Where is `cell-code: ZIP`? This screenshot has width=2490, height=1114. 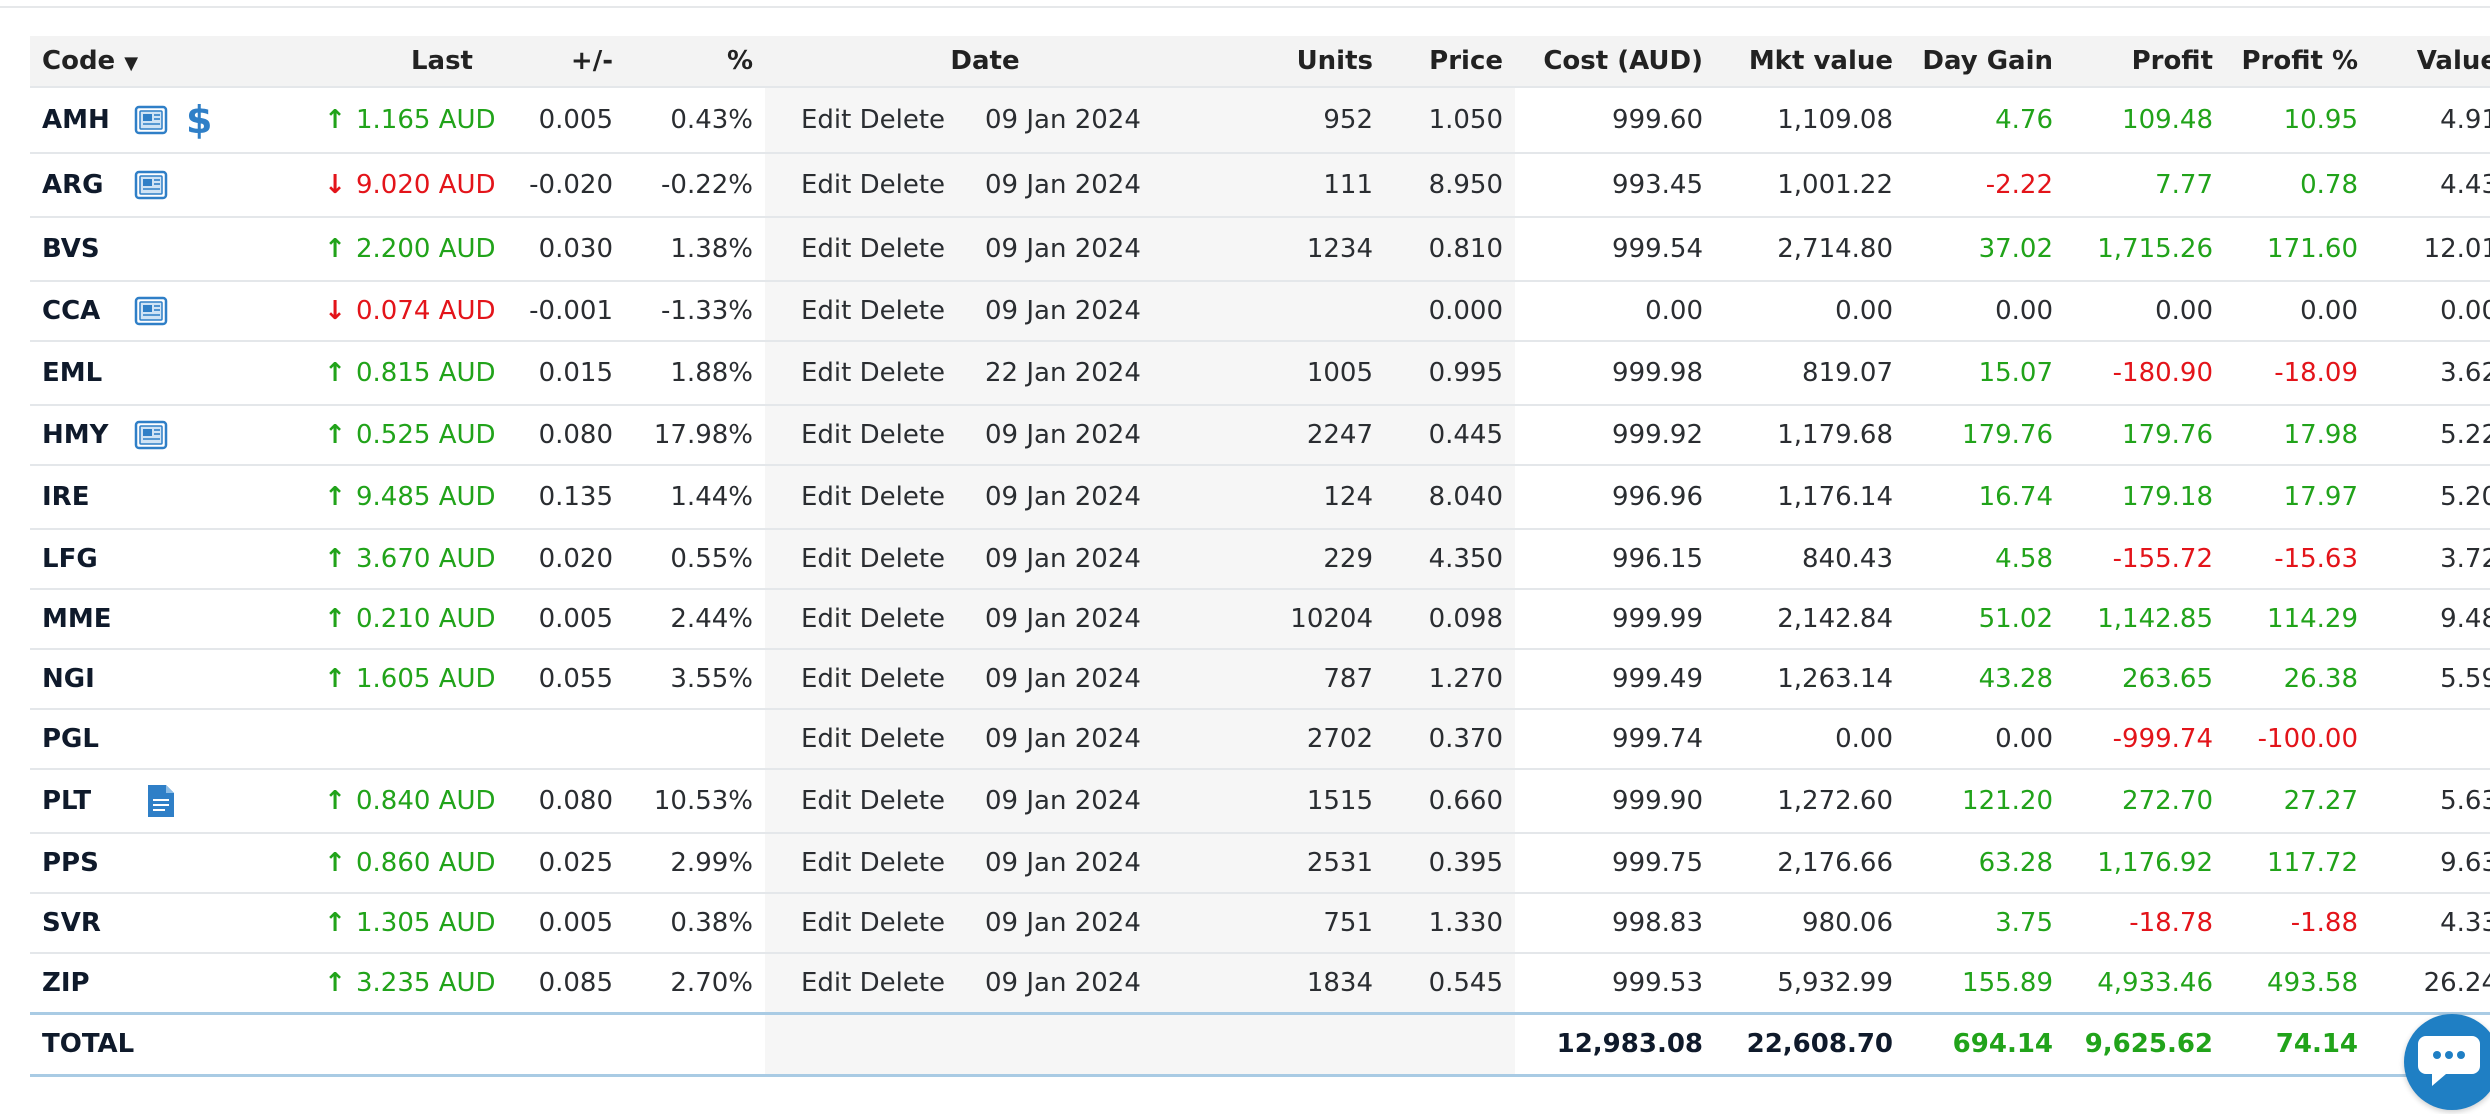
cell-code: ZIP is located at coordinates (80, 982).